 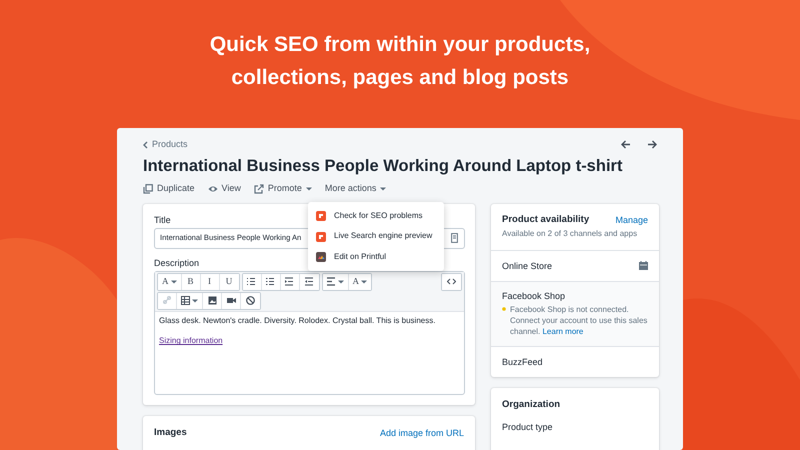 I want to click on action-button: Duplicate, so click(x=169, y=189).